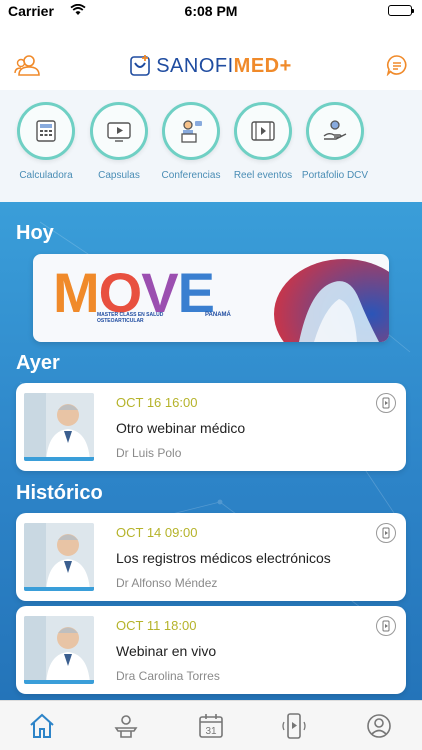 Image resolution: width=422 pixels, height=750 pixels. What do you see at coordinates (335, 175) in the screenshot?
I see `quick-action-label: Portafolio DCV` at bounding box center [335, 175].